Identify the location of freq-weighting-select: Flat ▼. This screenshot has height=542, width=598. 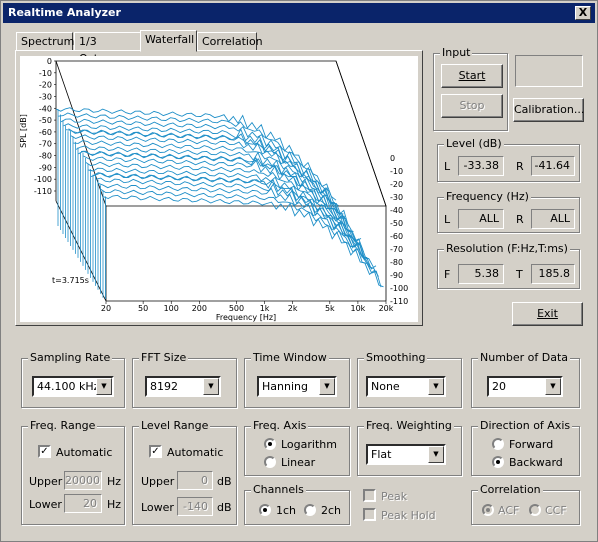
(406, 454).